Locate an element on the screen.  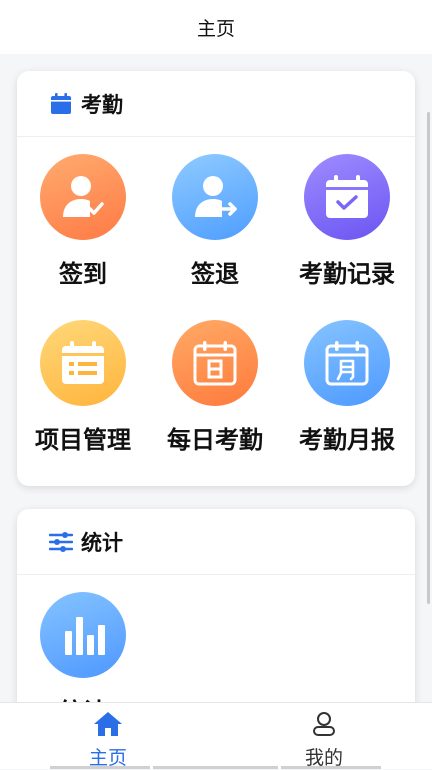
statistics-label: 统计 is located at coordinates (83, 697).